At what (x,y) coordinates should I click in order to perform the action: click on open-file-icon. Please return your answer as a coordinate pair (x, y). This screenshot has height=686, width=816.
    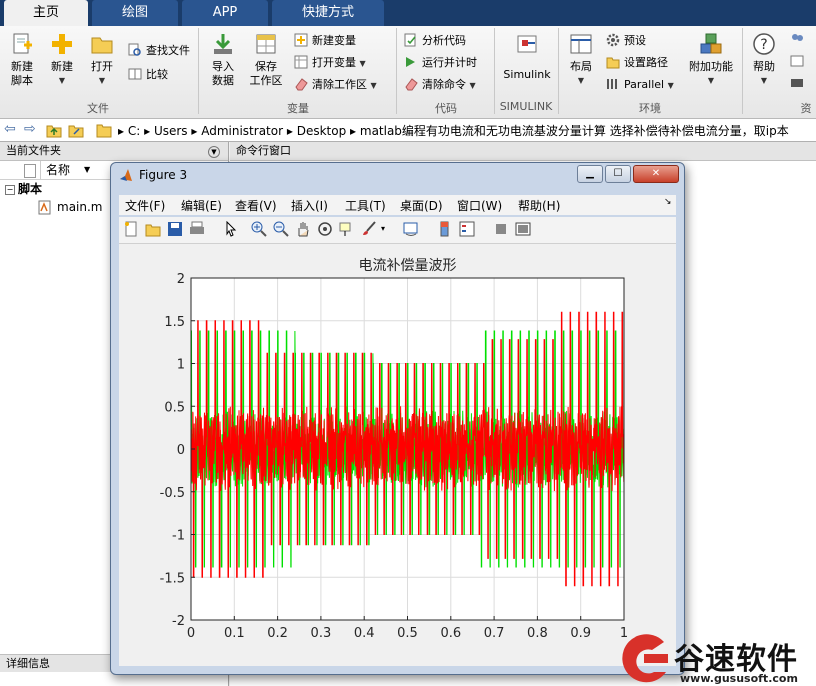
    Looking at the image, I should click on (153, 229).